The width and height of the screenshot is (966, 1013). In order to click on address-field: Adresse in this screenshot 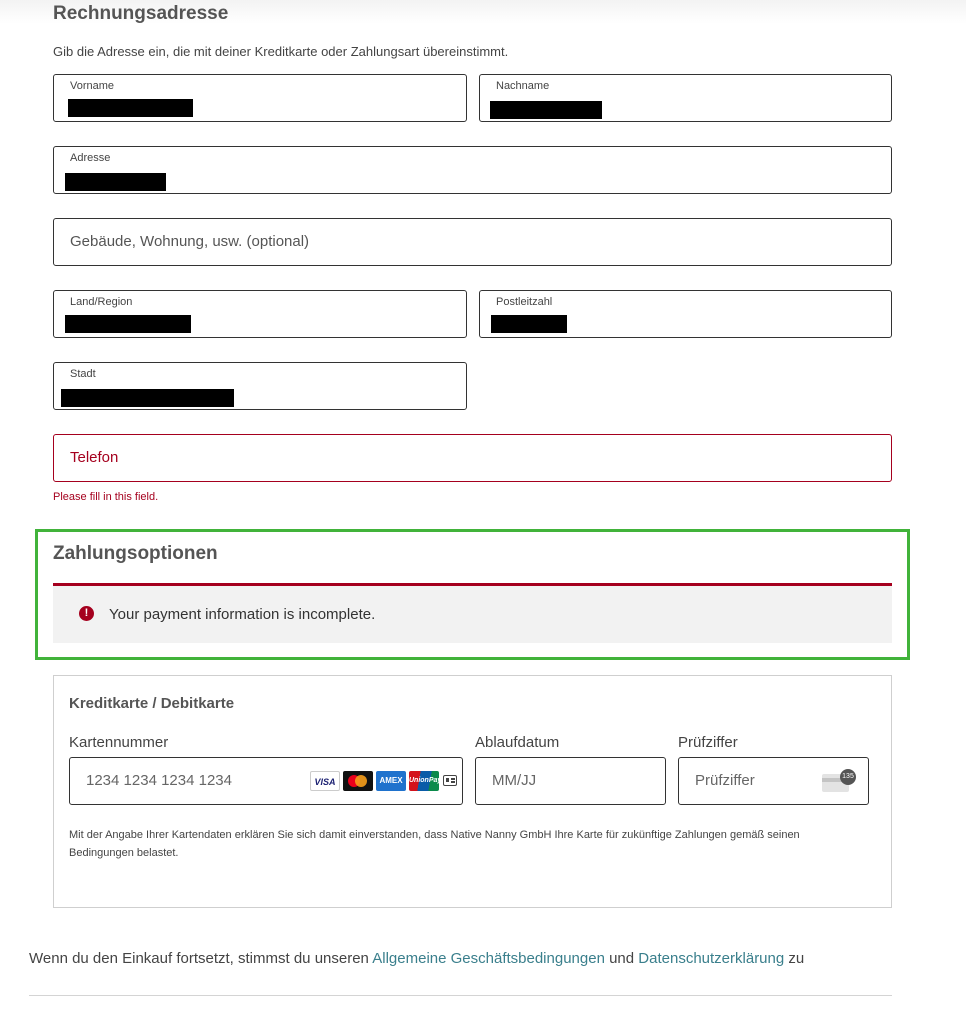, I will do `click(472, 170)`.